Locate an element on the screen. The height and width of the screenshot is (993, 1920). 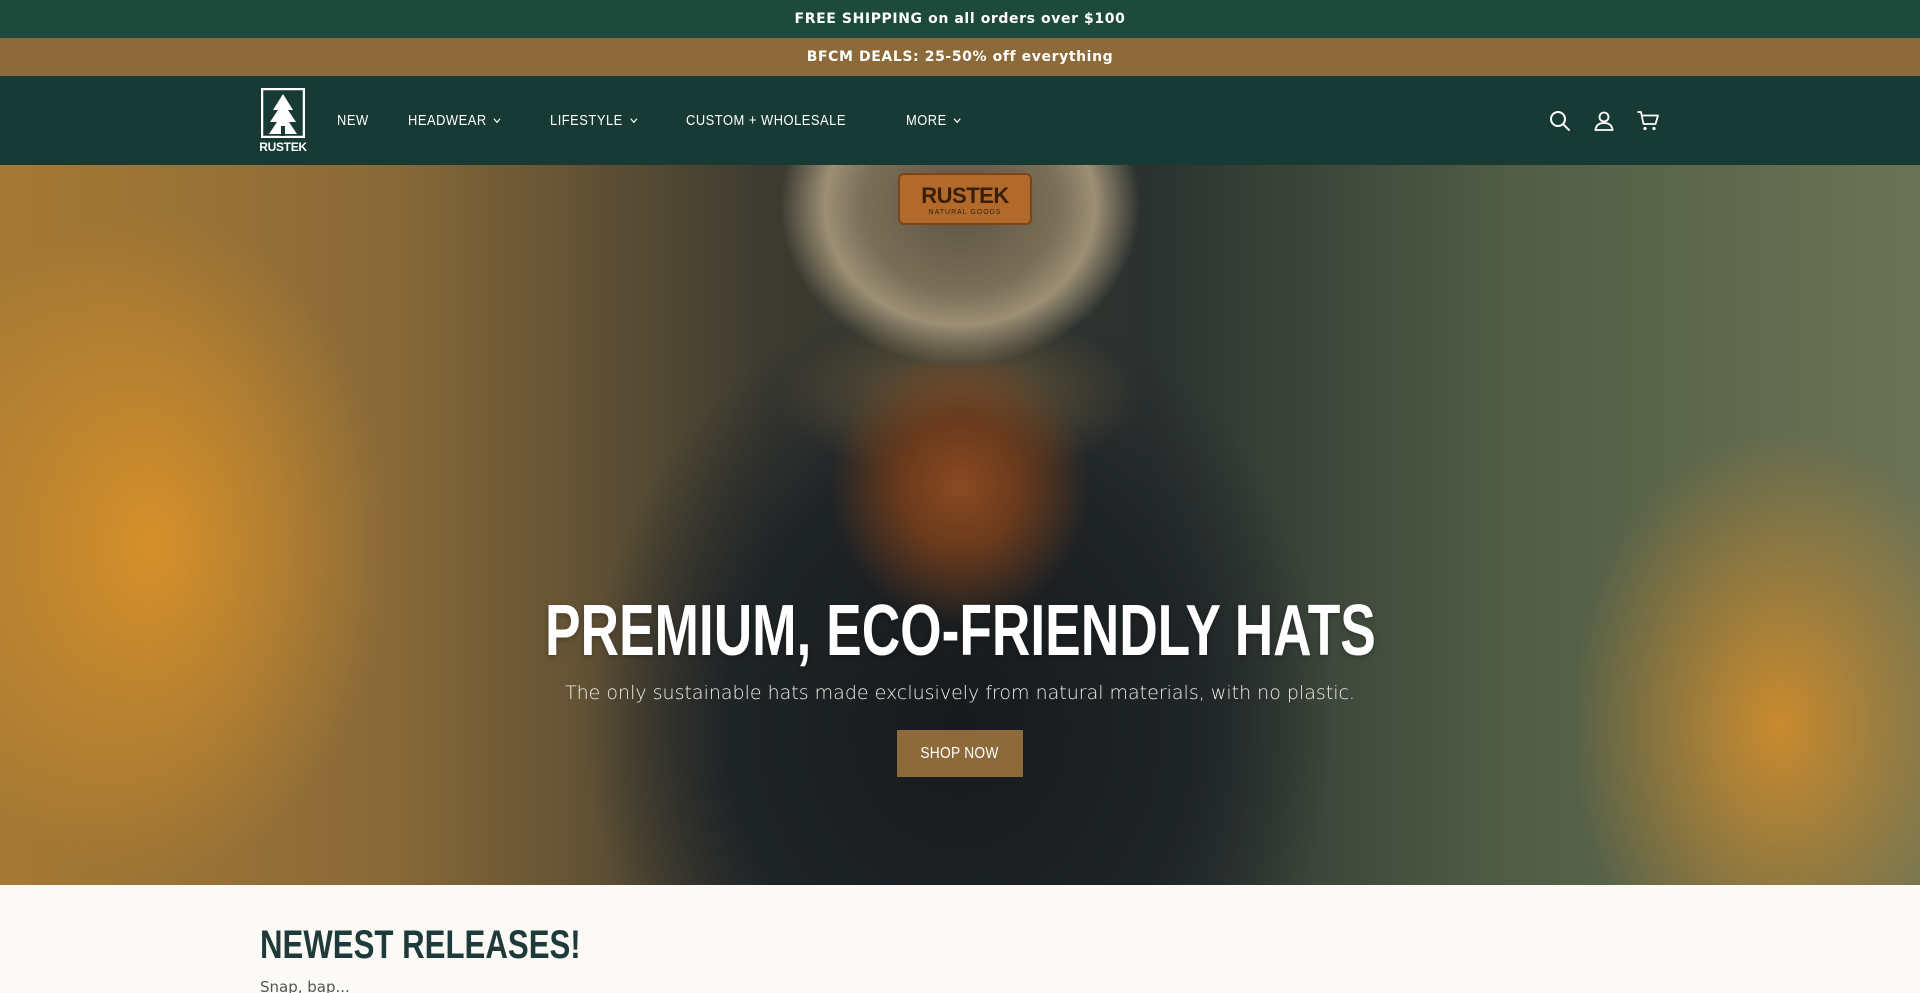
hero-cap-patch: RUSTEK NATURAL GOODS is located at coordinates (965, 199).